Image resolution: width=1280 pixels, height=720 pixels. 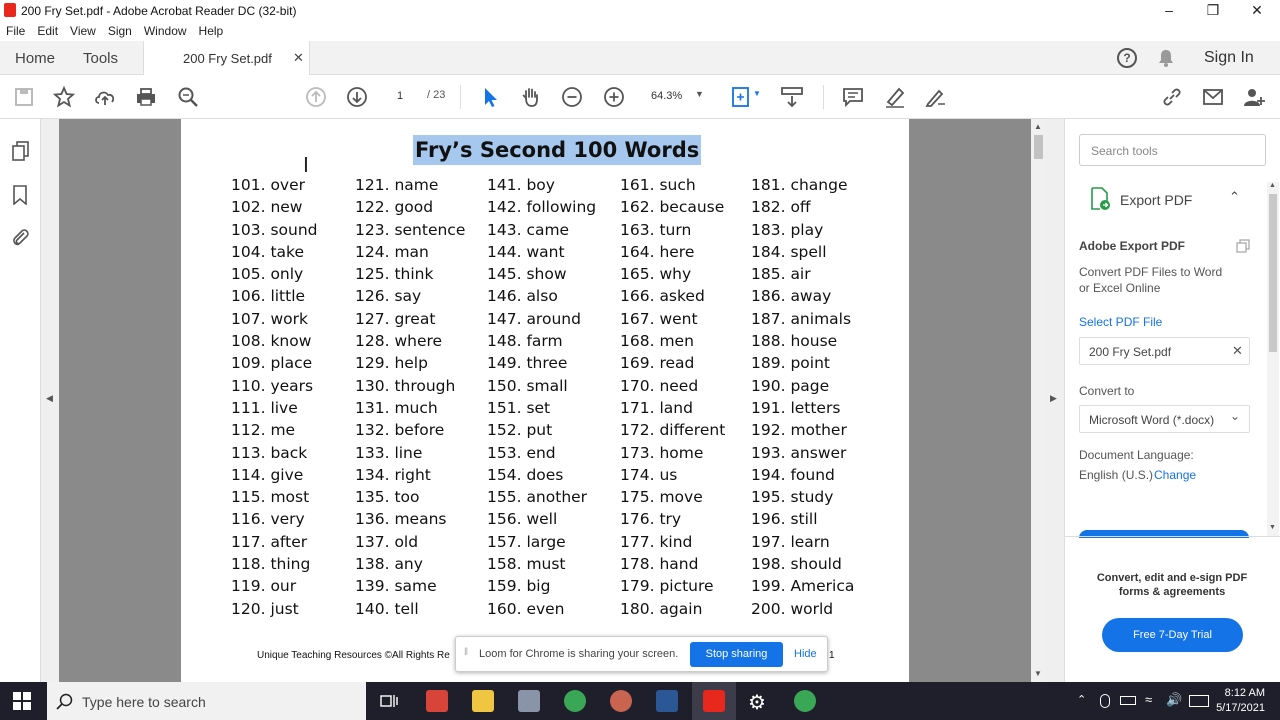 What do you see at coordinates (64, 97) in the screenshot?
I see `bookmark-star-icon` at bounding box center [64, 97].